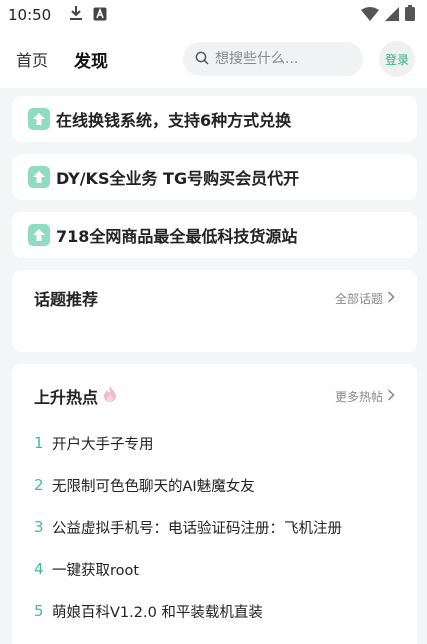 The height and width of the screenshot is (644, 427). I want to click on more-hot-posts-label: 更多热帖, so click(358, 396).